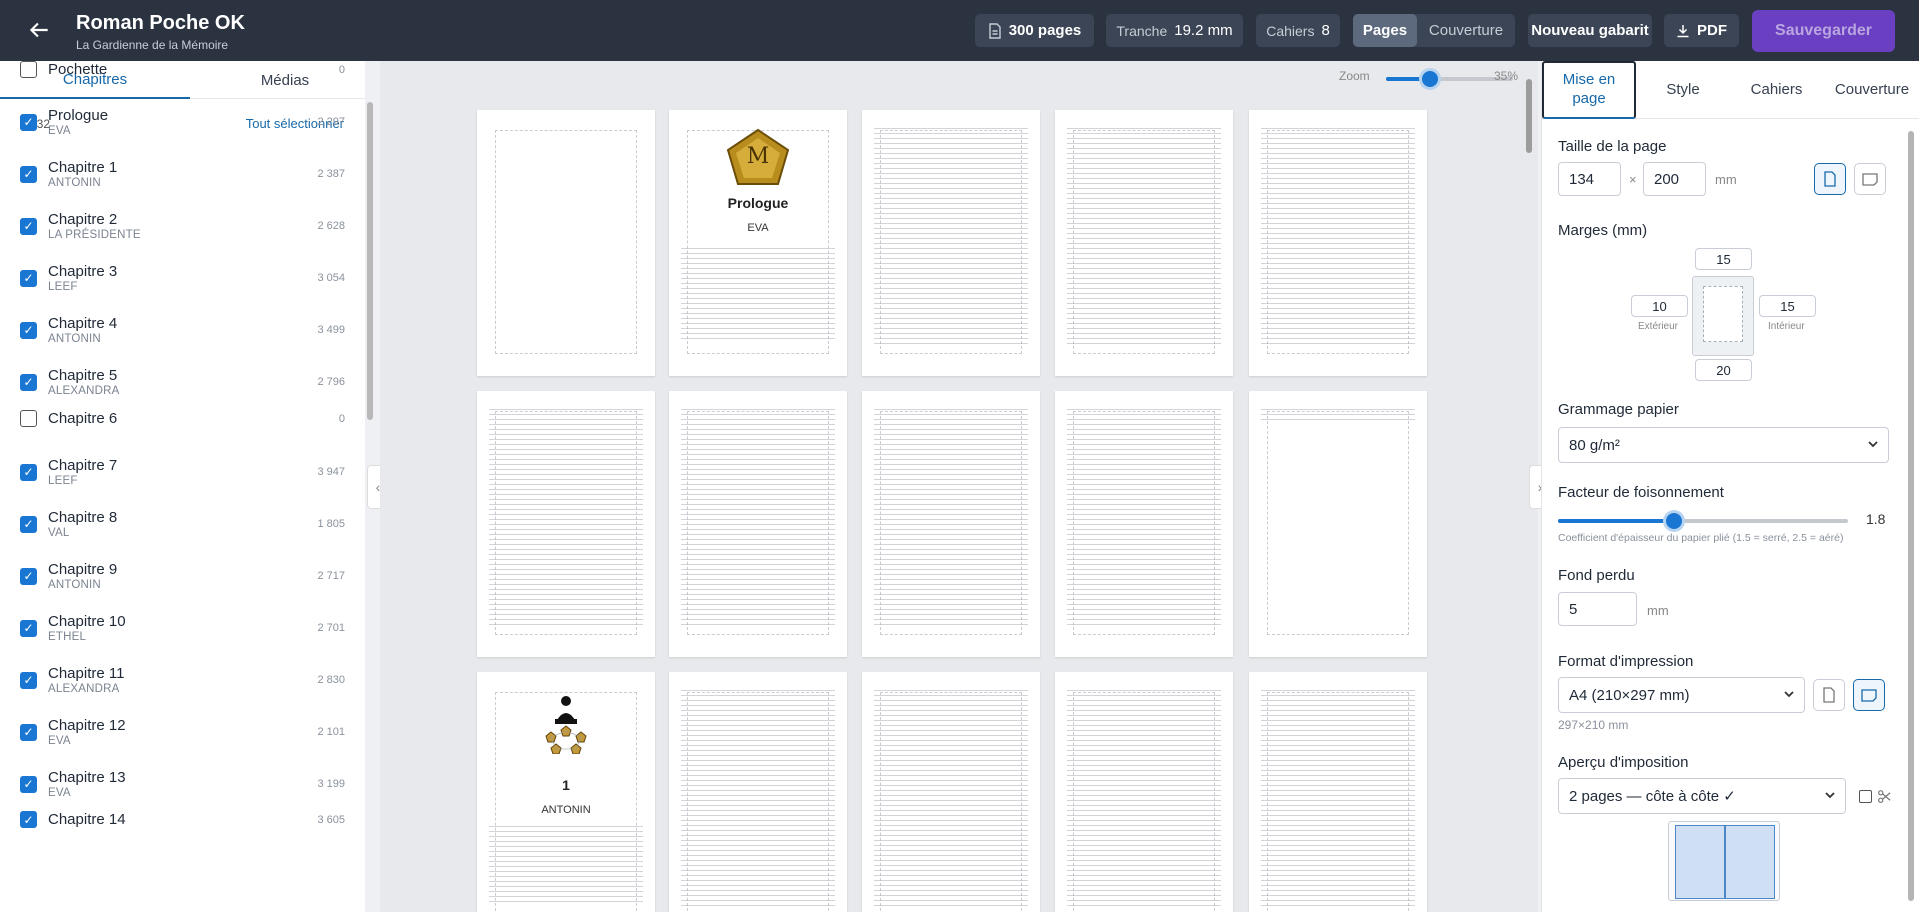 Image resolution: width=1919 pixels, height=912 pixels. I want to click on page-frame, so click(1338, 523).